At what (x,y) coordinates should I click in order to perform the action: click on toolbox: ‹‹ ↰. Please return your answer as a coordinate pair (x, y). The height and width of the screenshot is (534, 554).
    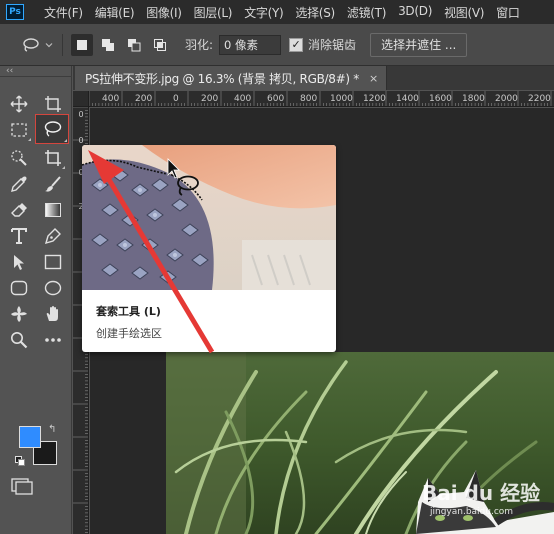
    Looking at the image, I should click on (36, 300).